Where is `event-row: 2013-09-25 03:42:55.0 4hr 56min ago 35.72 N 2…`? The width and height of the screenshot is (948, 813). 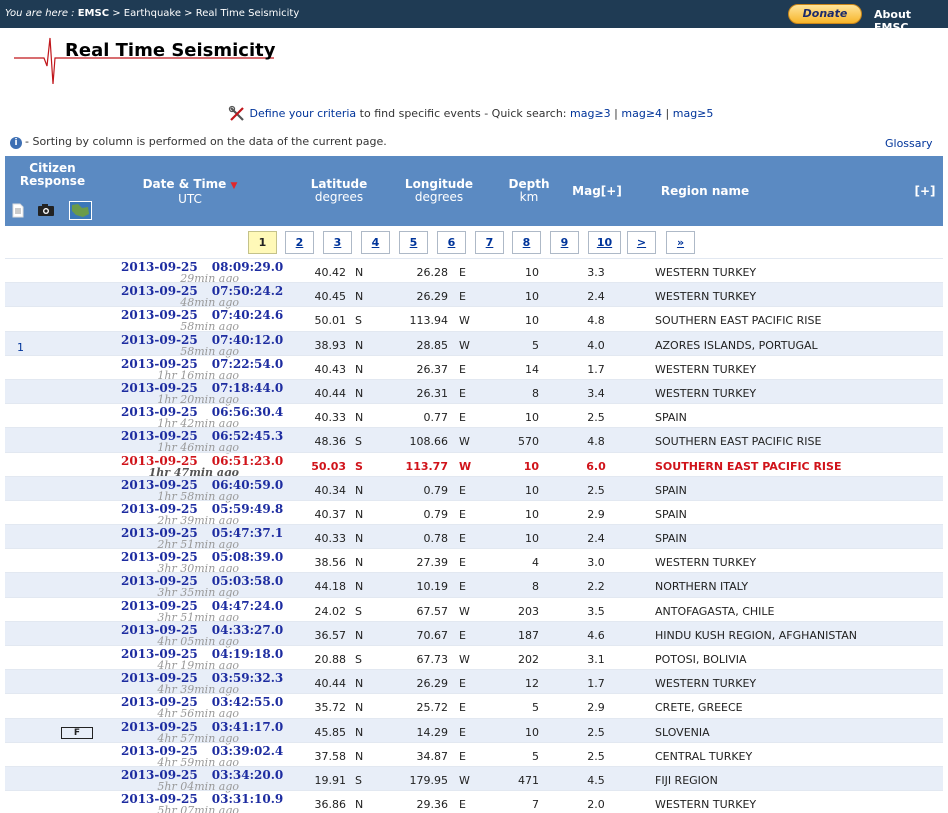
event-row: 2013-09-25 03:42:55.0 4hr 56min ago 35.72 N 2… is located at coordinates (474, 706).